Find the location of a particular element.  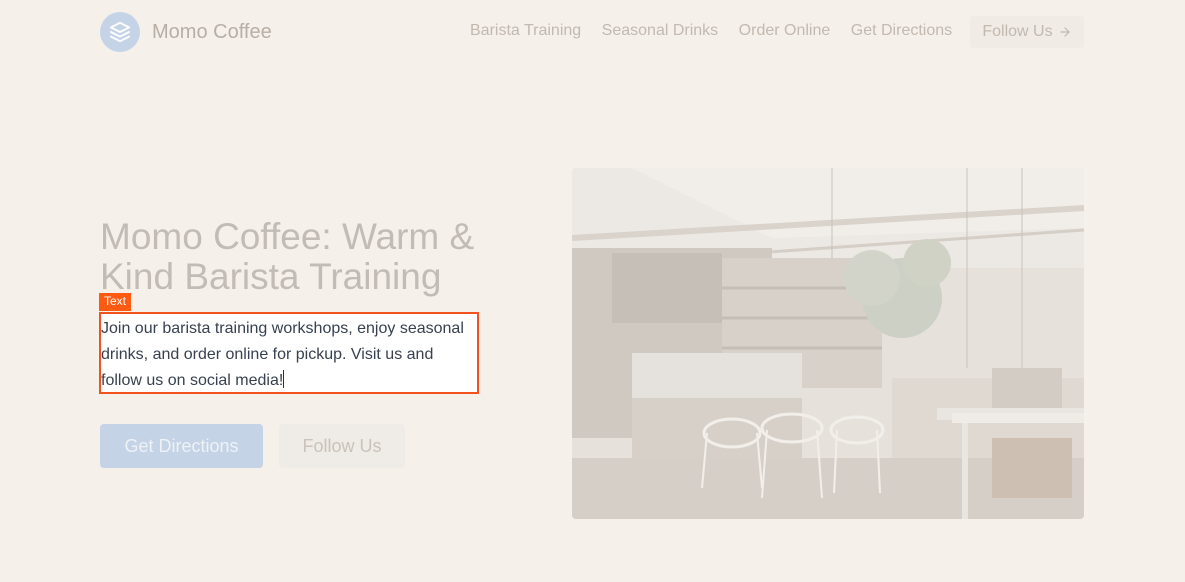

nav-link-seasonal-drinks: Seasonal Drinks is located at coordinates (660, 31).